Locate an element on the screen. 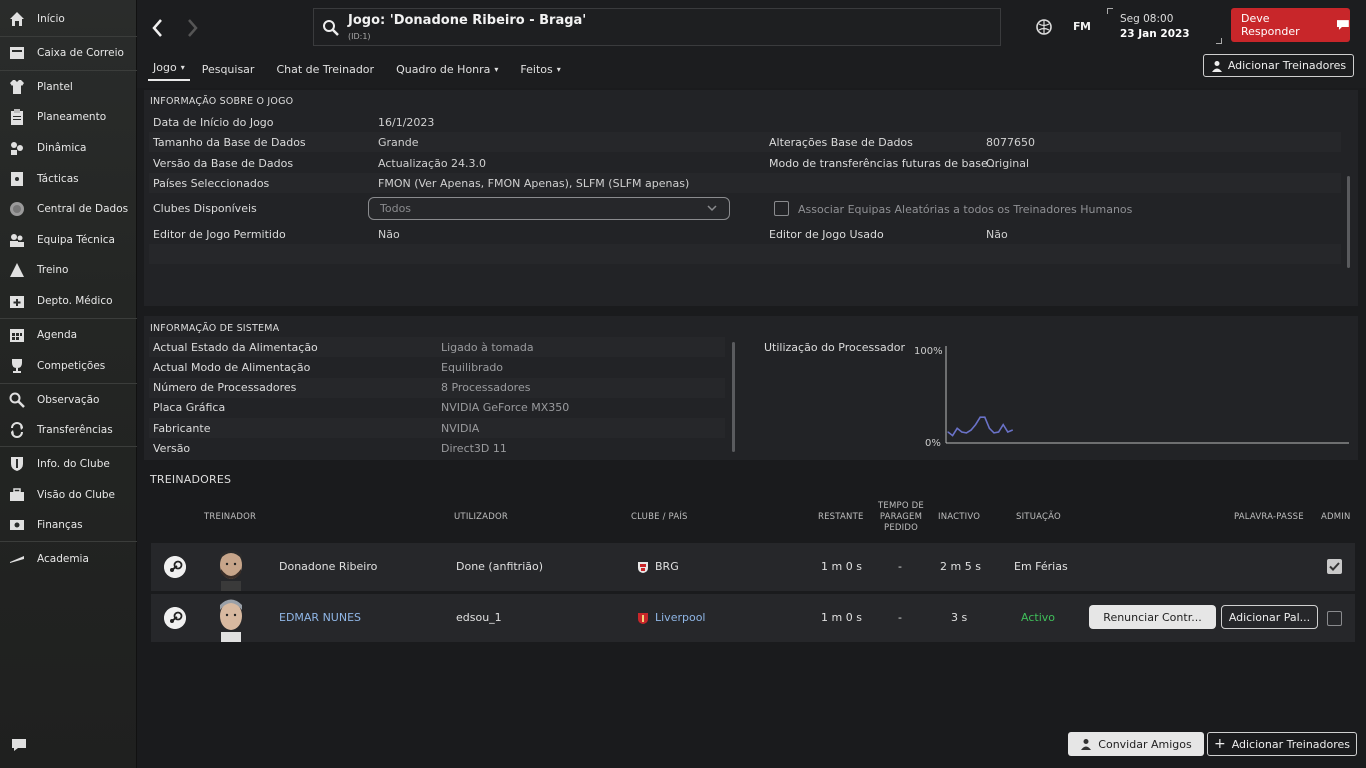  section-title: INFORMAÇÃO DE SISTEMA is located at coordinates (215, 328).